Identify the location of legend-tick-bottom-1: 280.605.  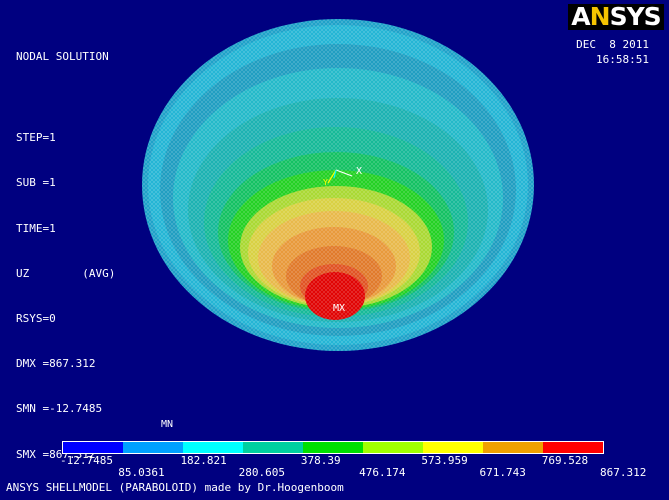
(262, 472).